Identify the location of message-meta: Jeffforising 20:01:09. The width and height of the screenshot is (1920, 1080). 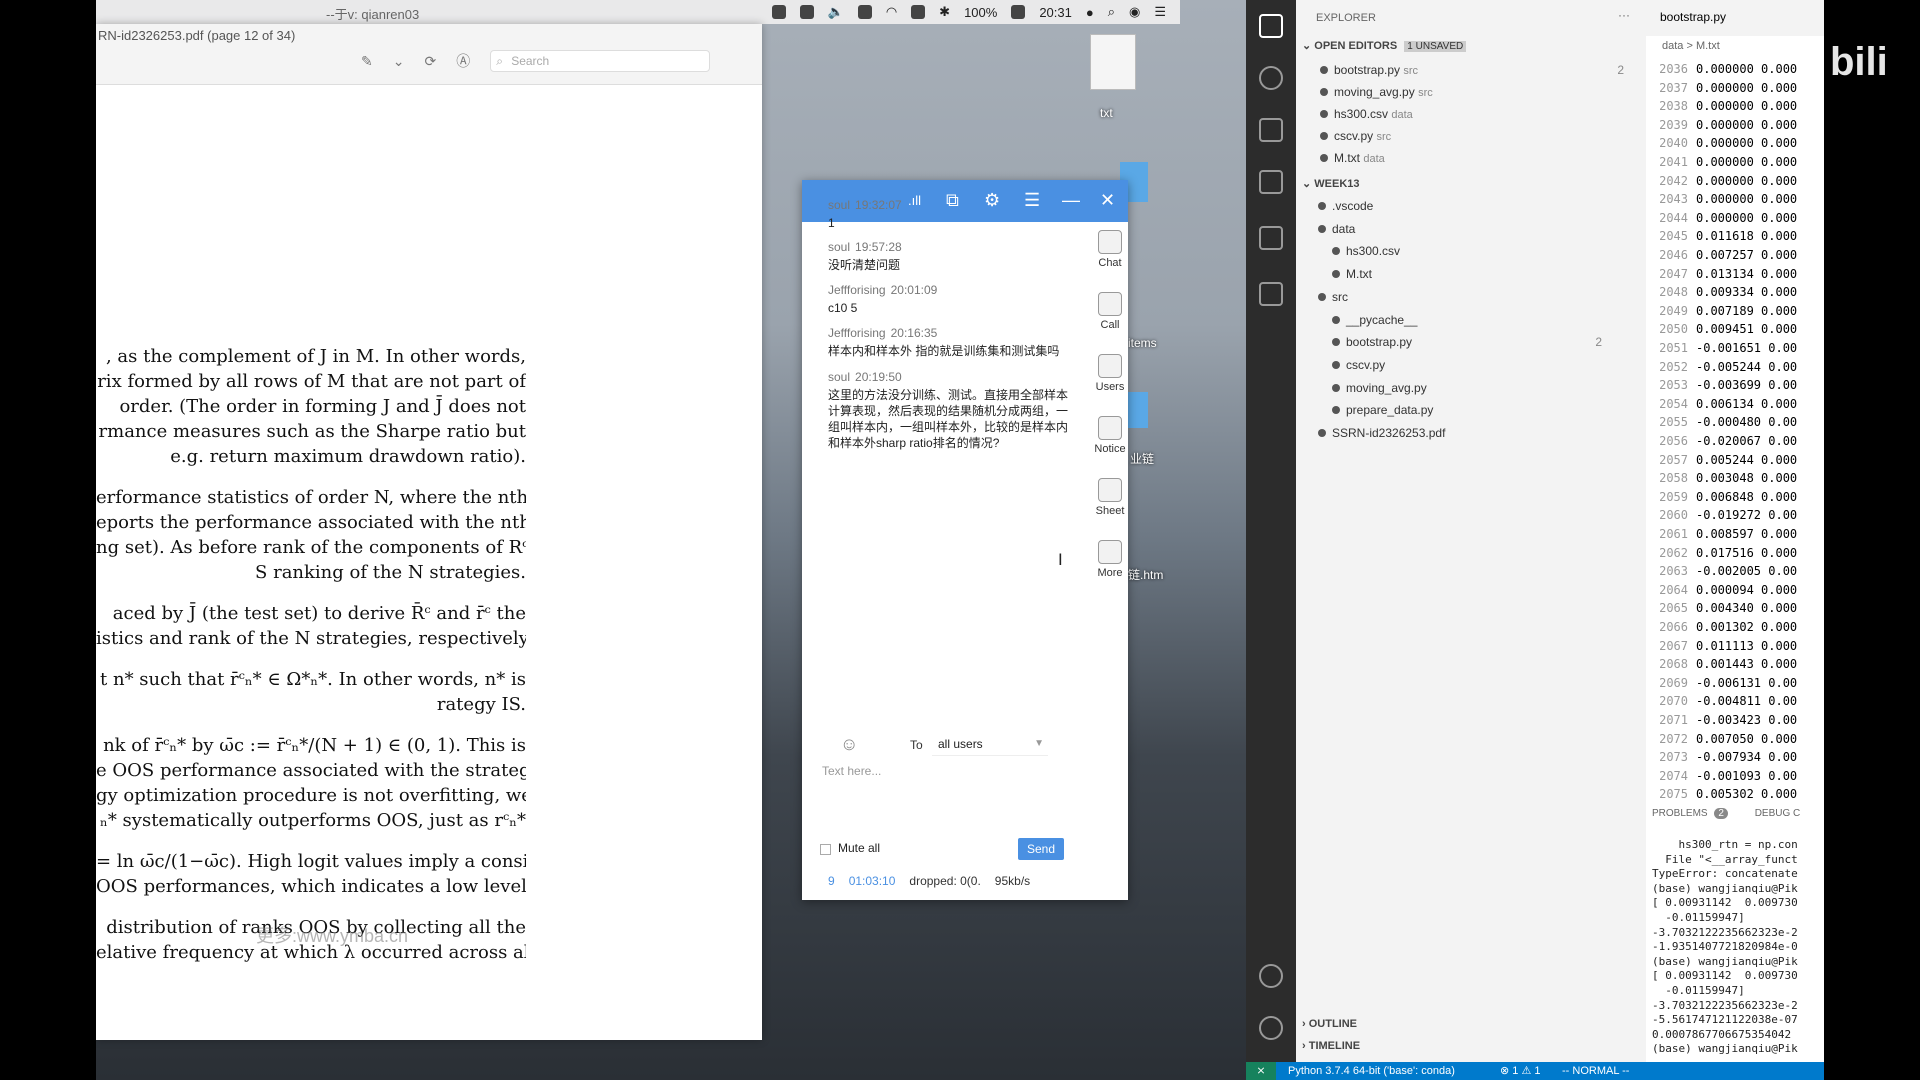
(953, 290).